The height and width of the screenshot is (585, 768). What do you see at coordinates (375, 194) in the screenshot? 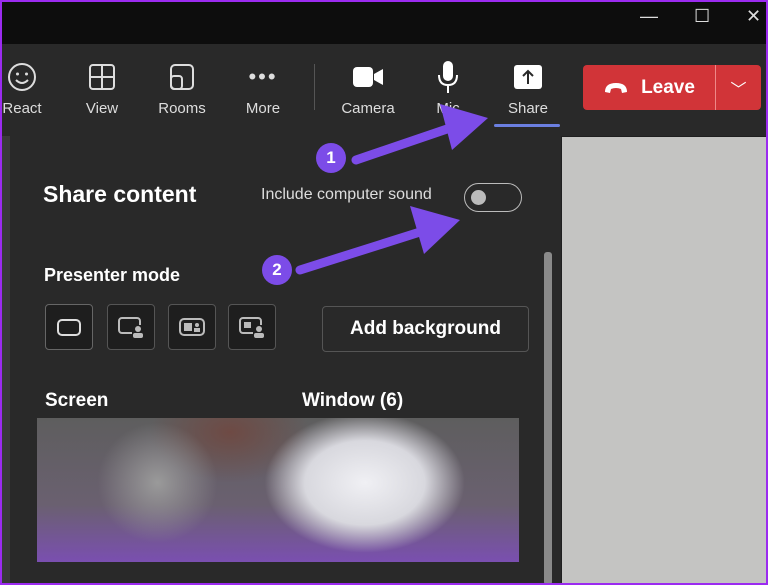
I see `annotation-arrows` at bounding box center [375, 194].